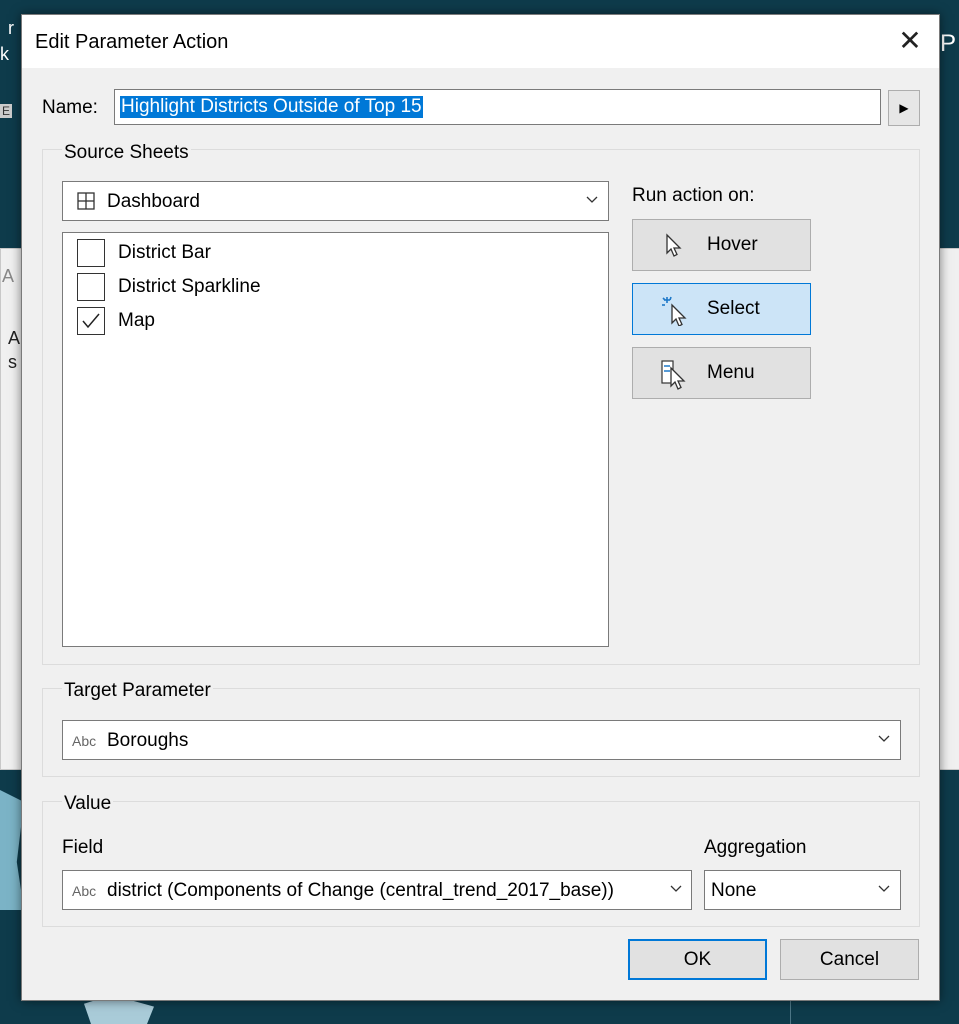 The width and height of the screenshot is (959, 1024). I want to click on target-parameter-value: Boroughs, so click(148, 740).